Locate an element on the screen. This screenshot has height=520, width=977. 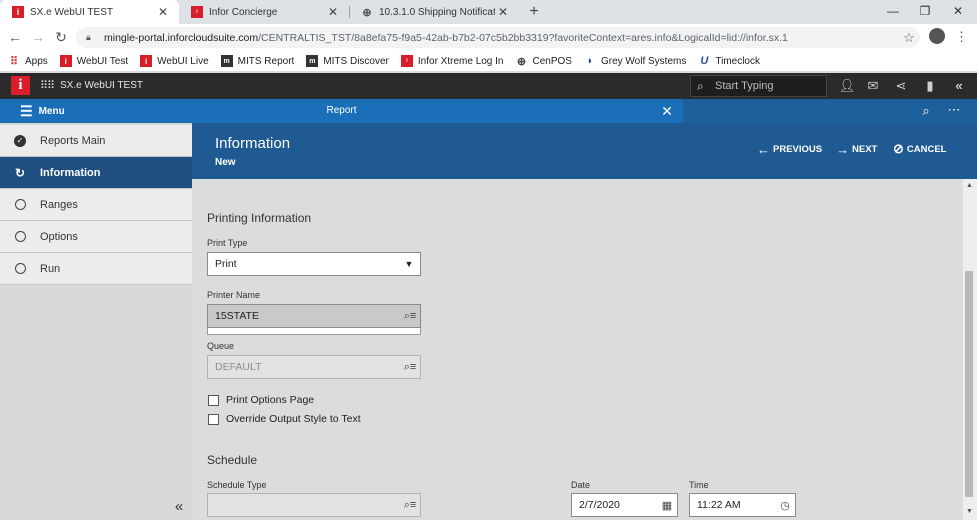
report-bar: ☰ Menu Report ✕ ⌕ ⋯ is located at coordinates (488, 111).